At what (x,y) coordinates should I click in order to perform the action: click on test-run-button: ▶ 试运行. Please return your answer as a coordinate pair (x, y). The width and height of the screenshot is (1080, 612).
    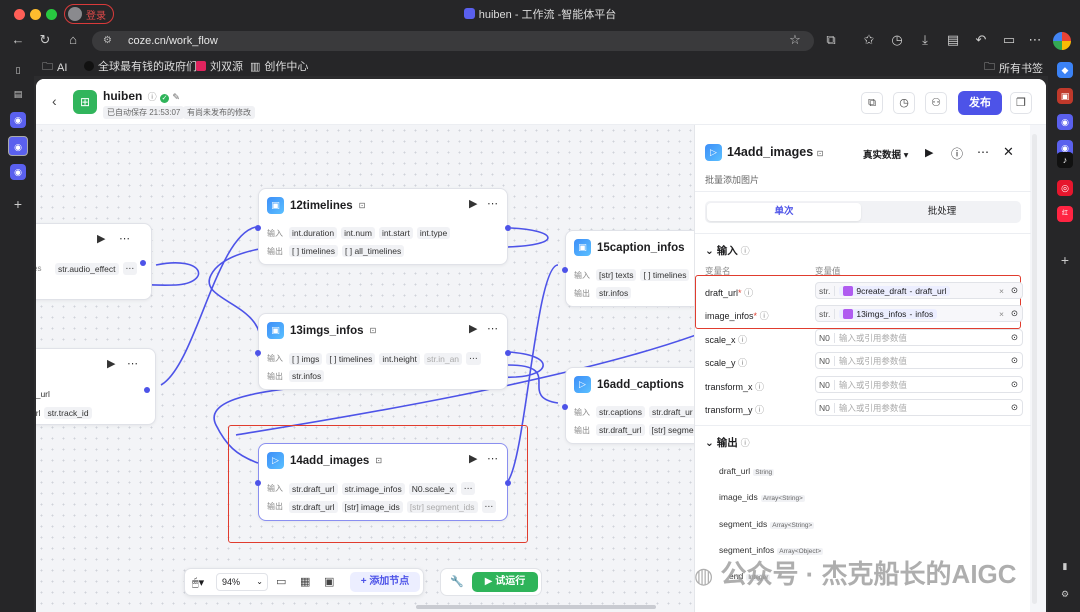
    Looking at the image, I should click on (505, 582).